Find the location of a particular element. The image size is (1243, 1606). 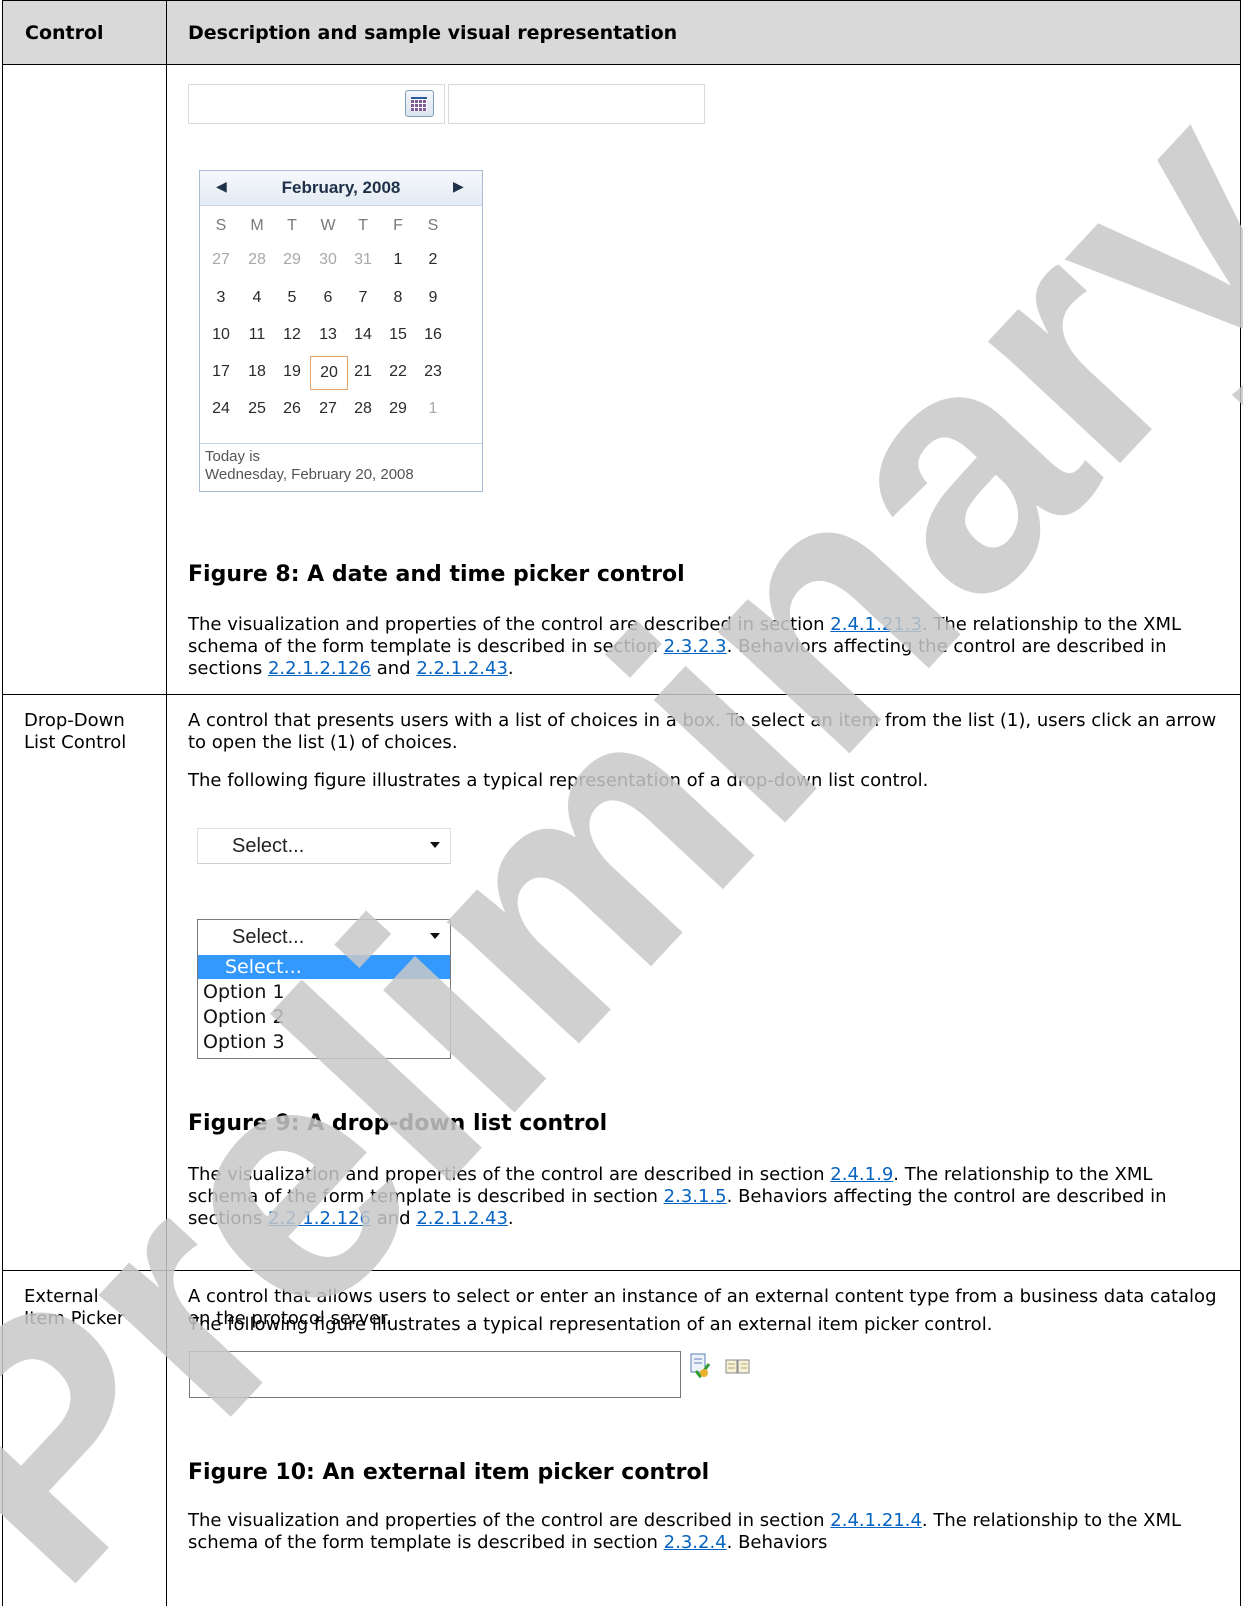

calendar-day: 21 is located at coordinates (363, 372).